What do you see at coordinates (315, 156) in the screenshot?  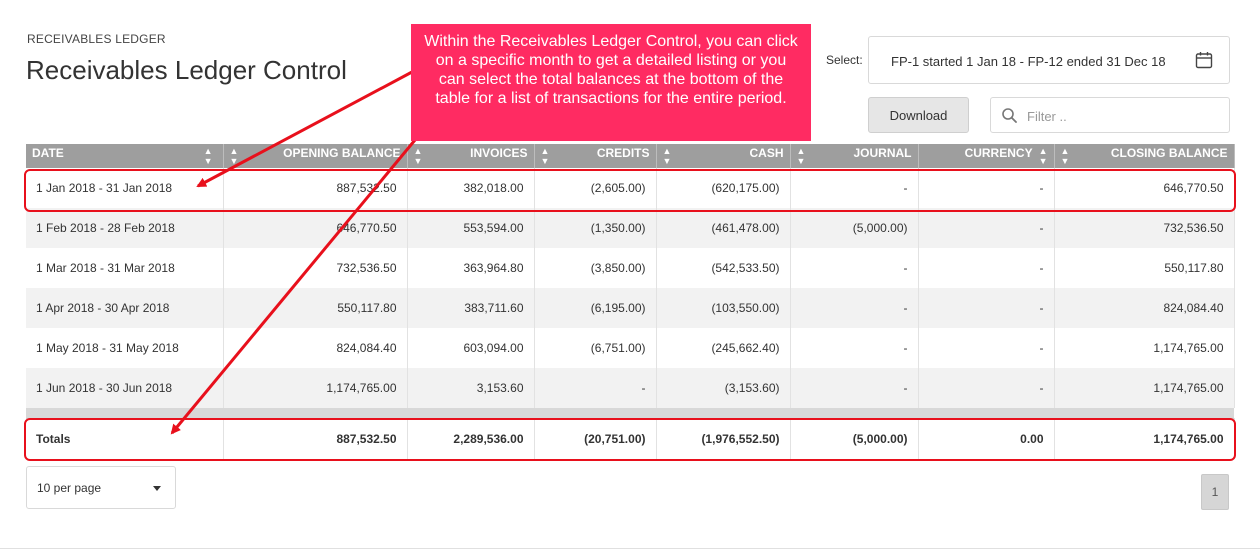 I see `col-header-opening-balance: ▲ ▼ OPENING BALANCE` at bounding box center [315, 156].